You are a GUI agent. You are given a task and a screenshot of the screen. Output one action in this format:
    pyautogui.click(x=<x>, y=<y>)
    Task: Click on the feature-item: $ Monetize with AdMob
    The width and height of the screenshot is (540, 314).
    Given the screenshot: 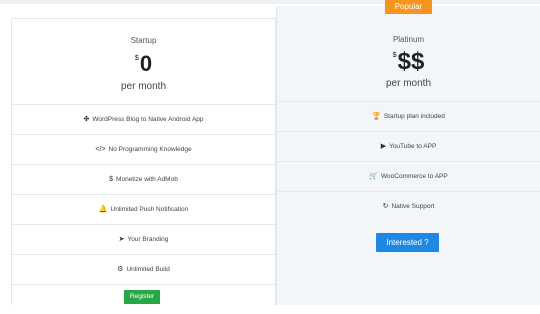 What is the action you would take?
    pyautogui.click(x=143, y=179)
    